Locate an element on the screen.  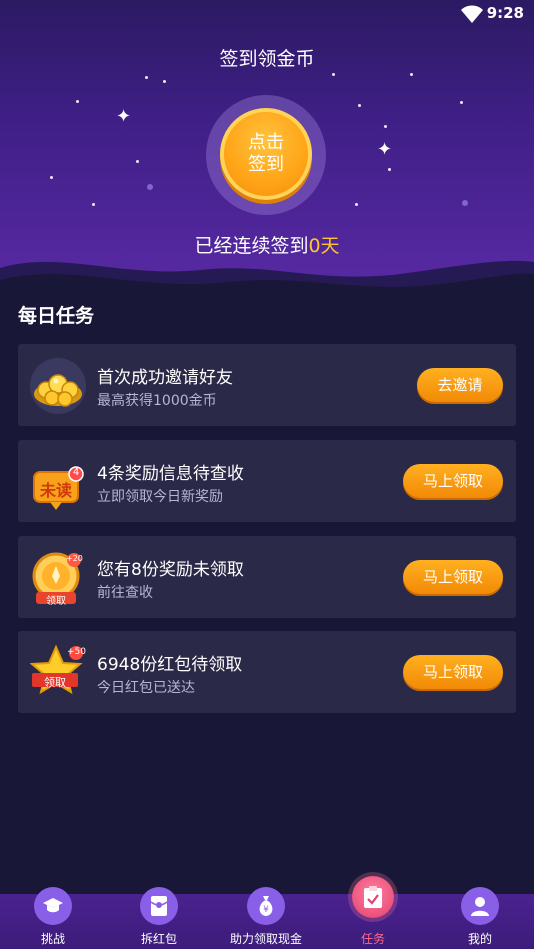
task-subtitle: 今日红包已送达 is located at coordinates (146, 688).